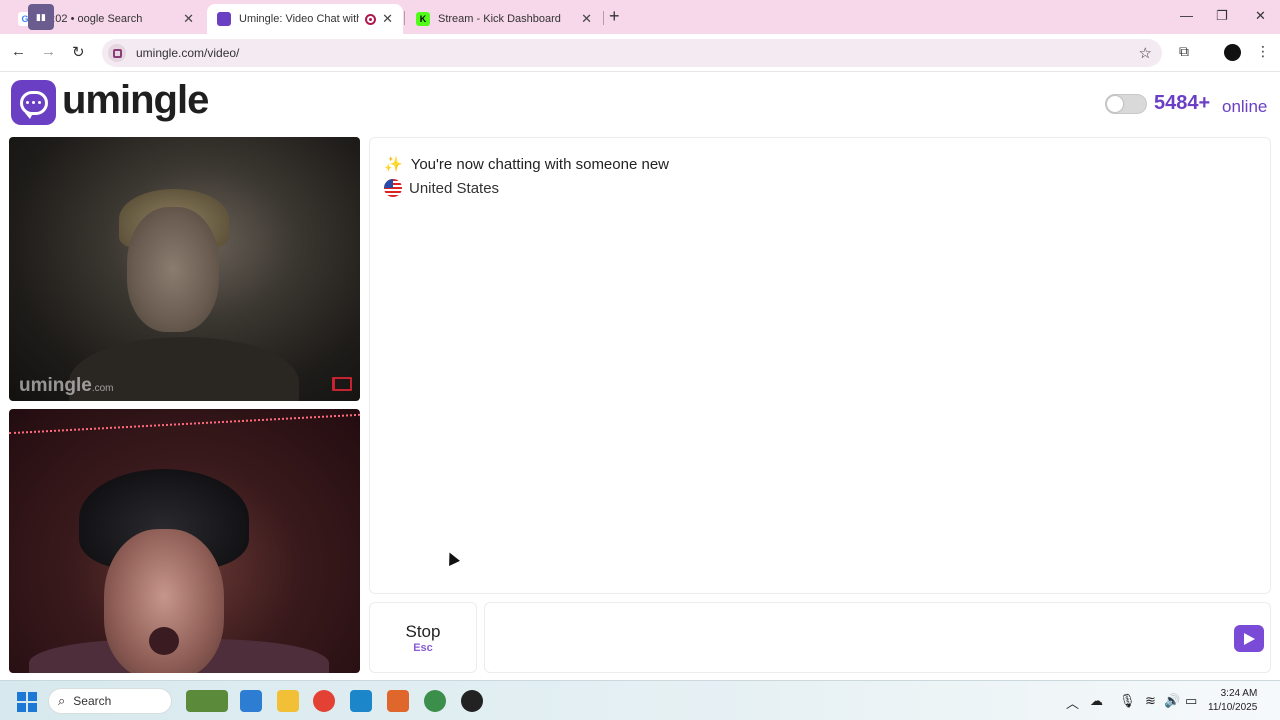 The image size is (1280, 720). I want to click on recording-icon, so click(371, 19).